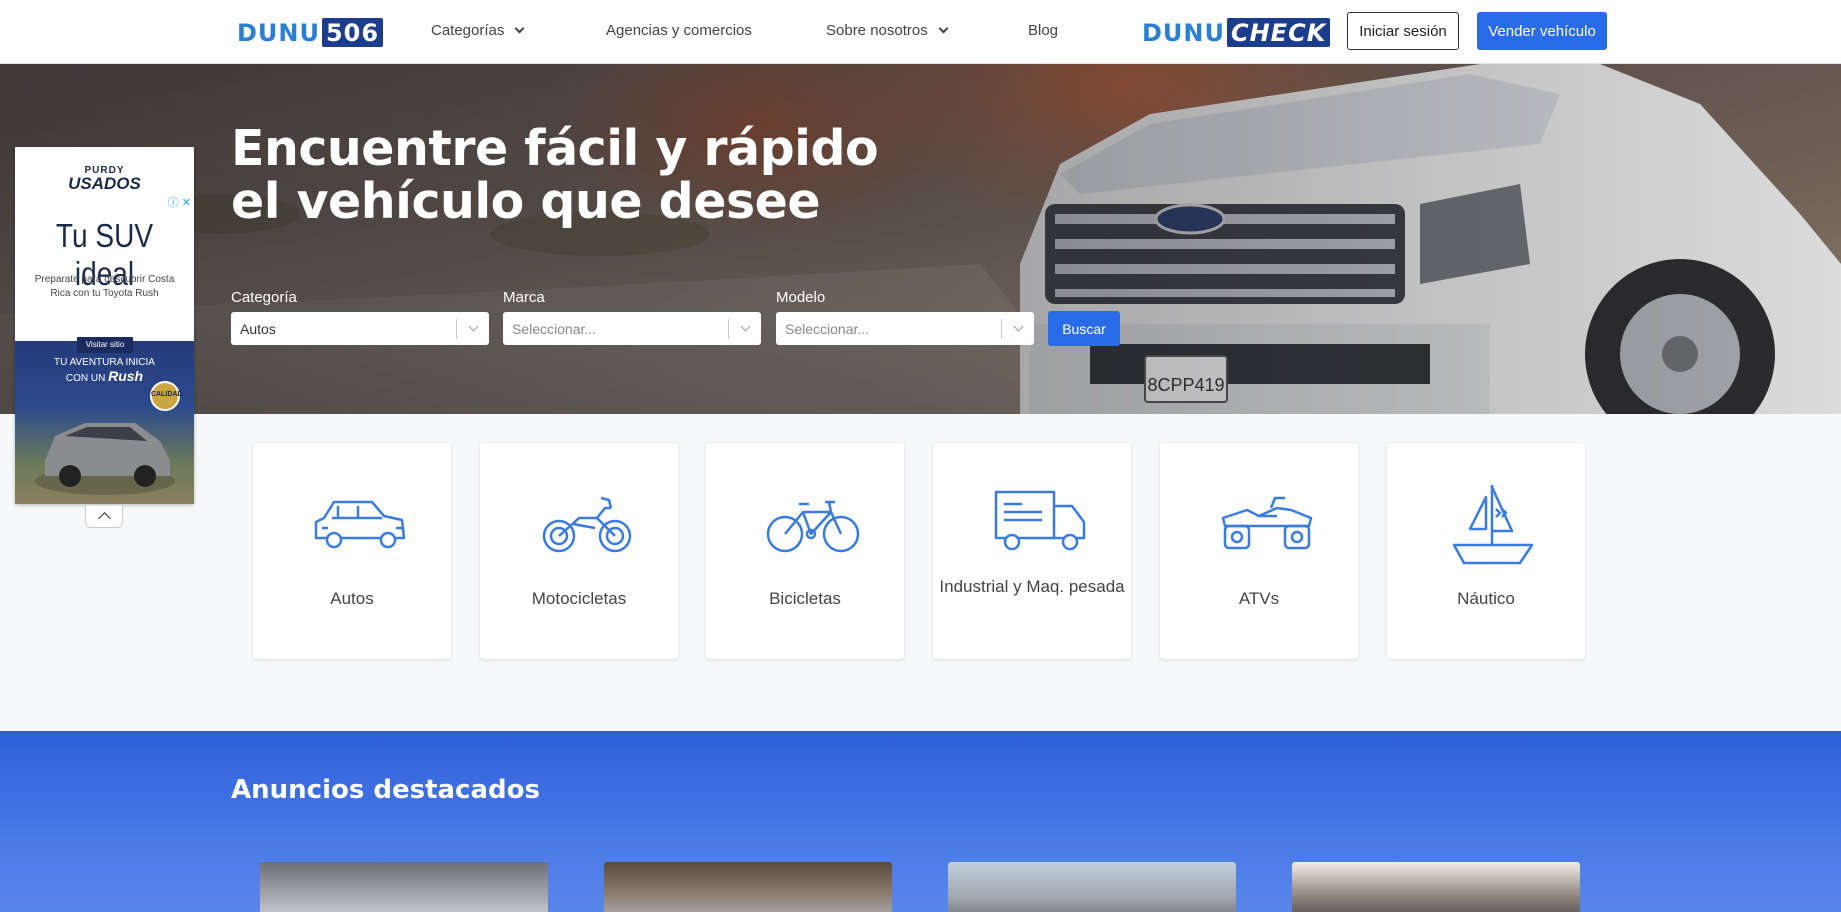 The image size is (1841, 912). I want to click on category-label: Autos, so click(352, 598).